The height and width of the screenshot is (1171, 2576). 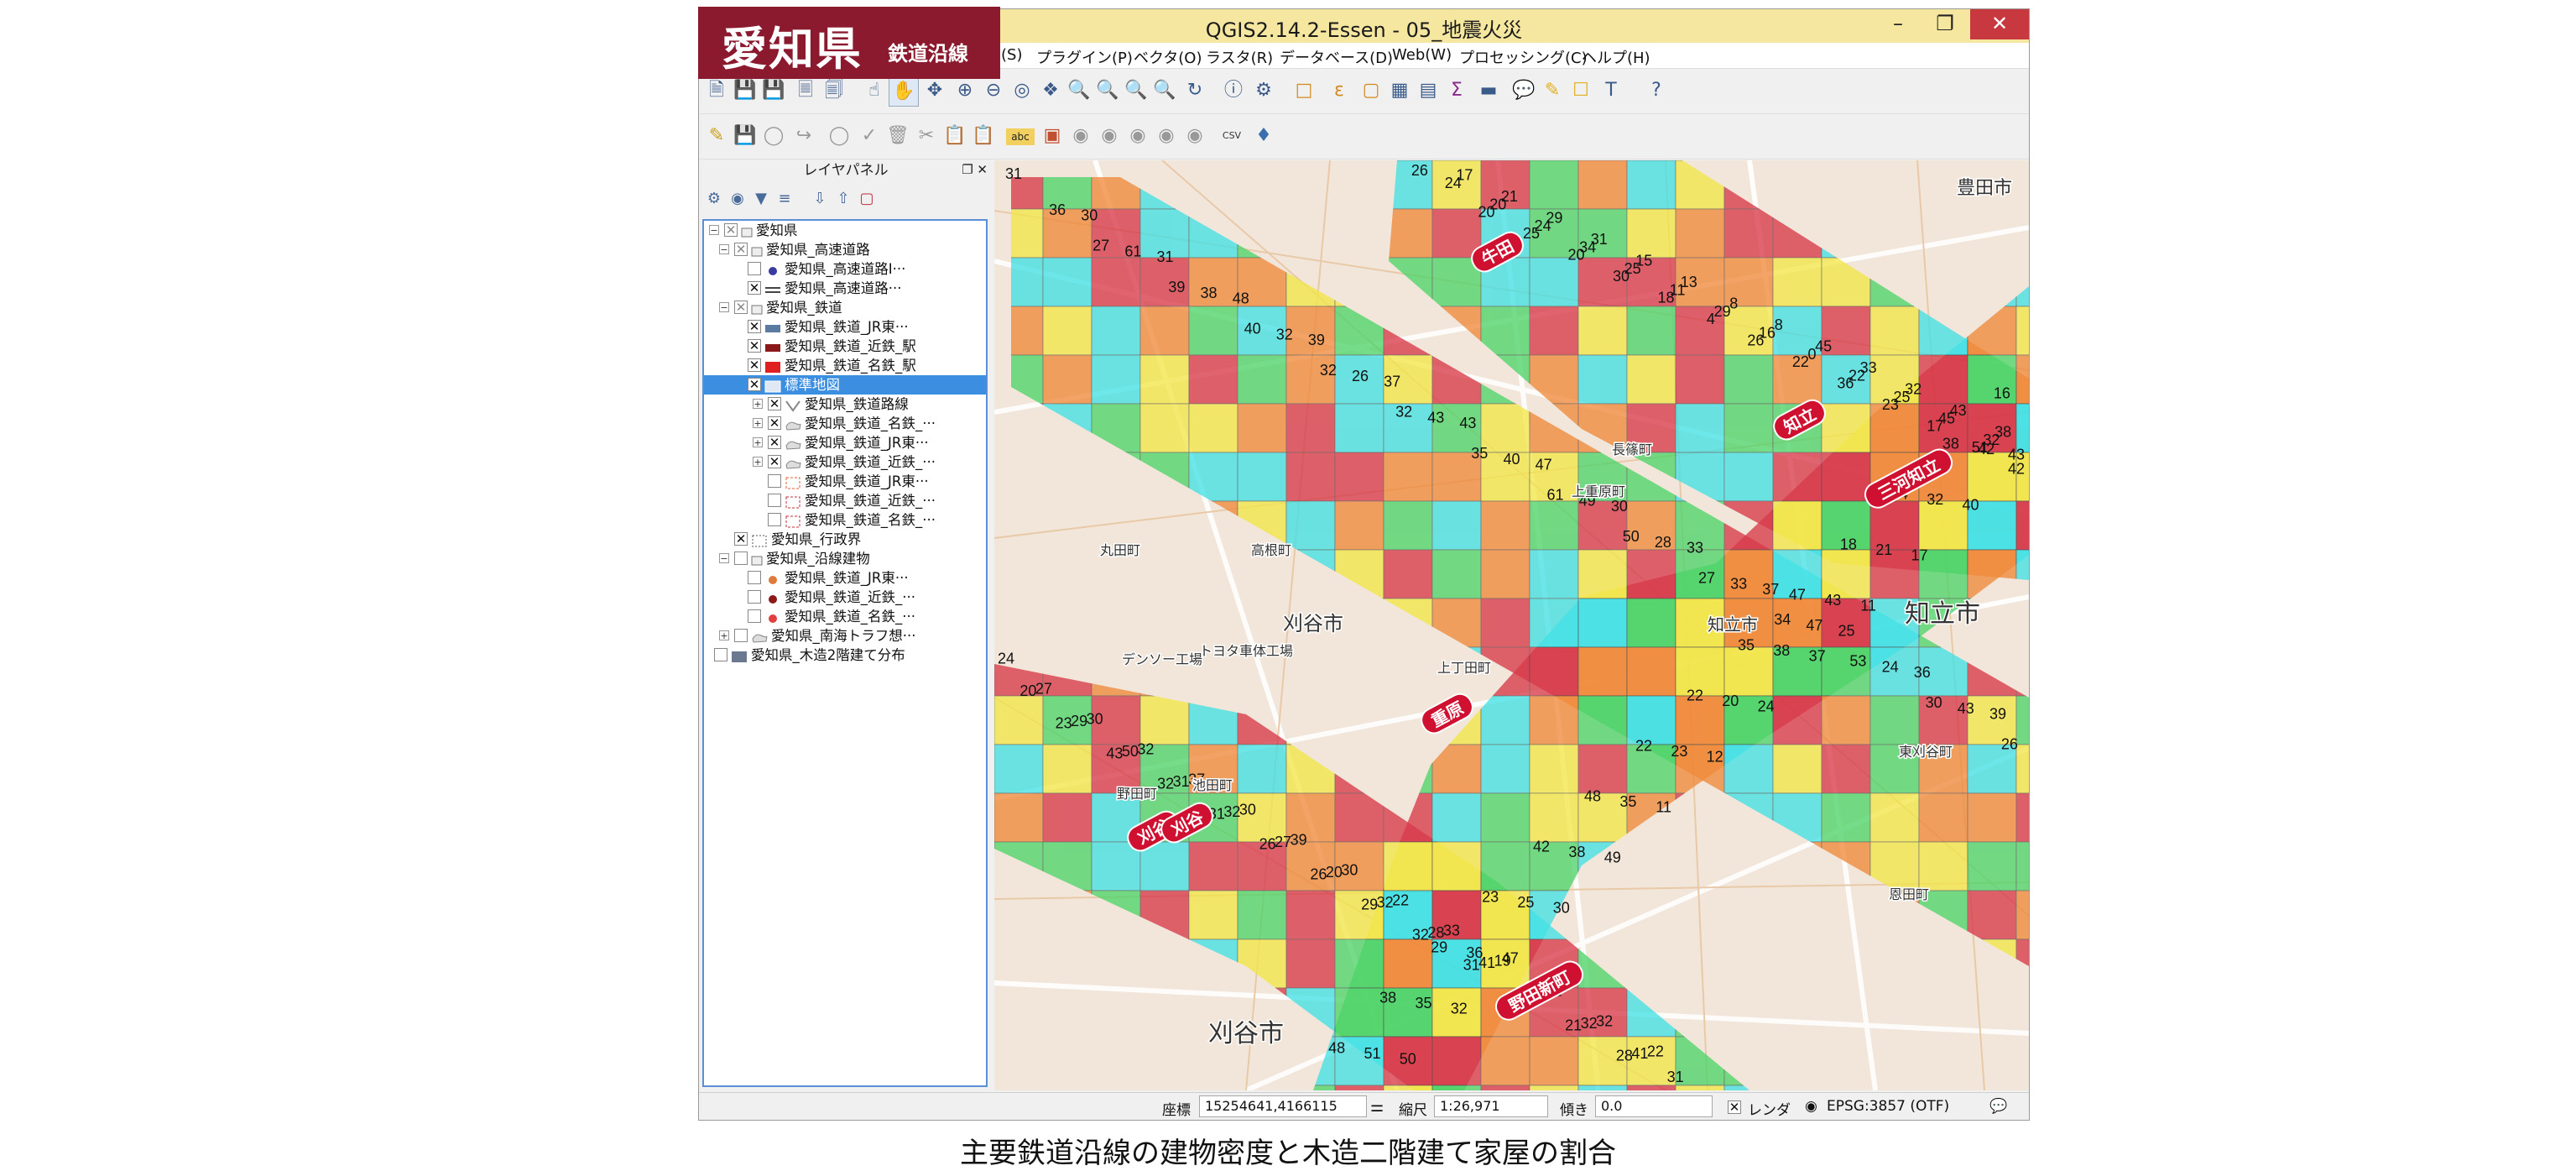 I want to click on csv-import-icon: CSV, so click(x=1232, y=136).